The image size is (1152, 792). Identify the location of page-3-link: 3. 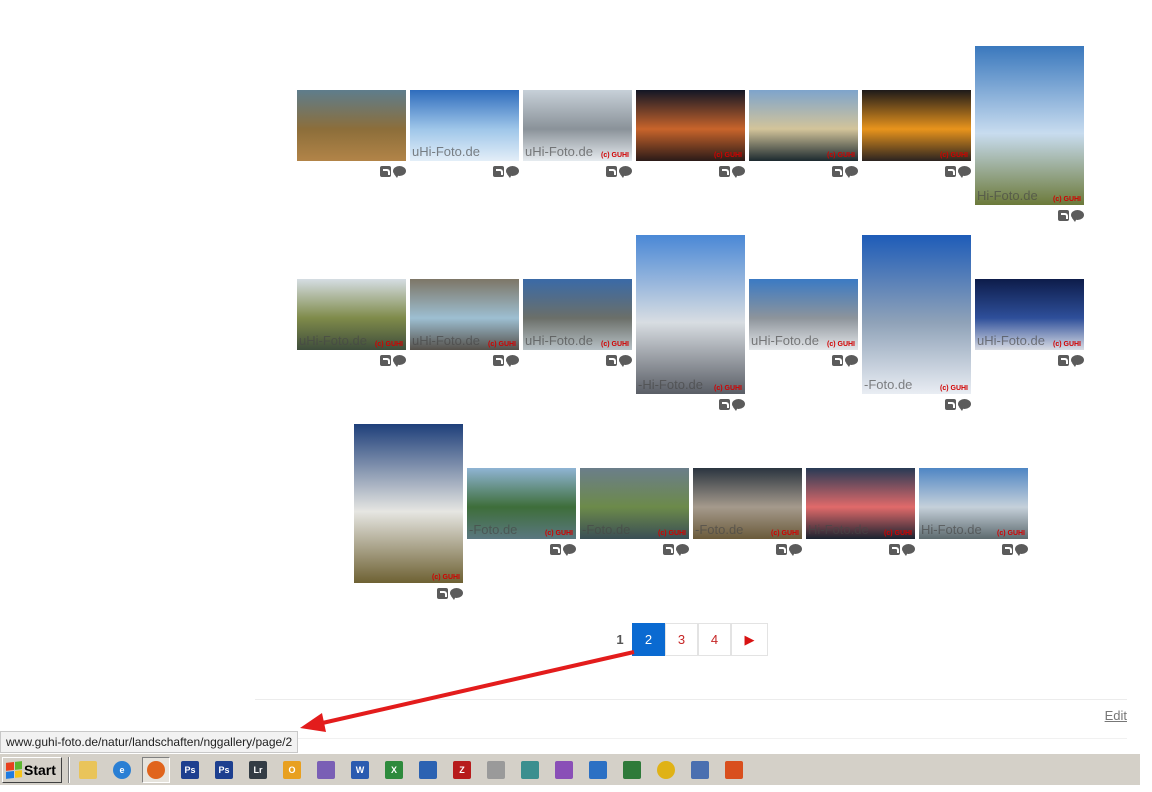
(681, 639).